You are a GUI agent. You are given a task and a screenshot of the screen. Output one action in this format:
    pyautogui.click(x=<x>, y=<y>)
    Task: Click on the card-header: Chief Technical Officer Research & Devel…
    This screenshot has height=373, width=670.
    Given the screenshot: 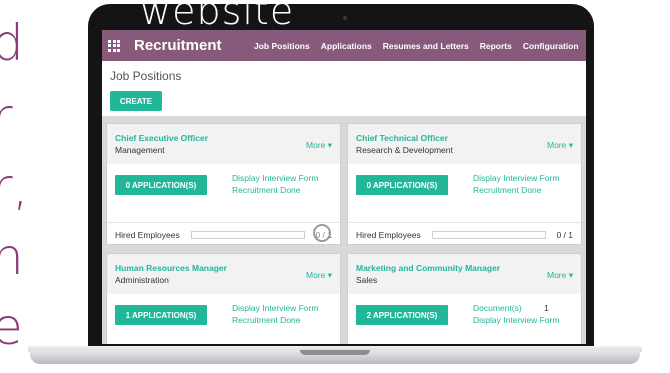 What is the action you would take?
    pyautogui.click(x=464, y=144)
    